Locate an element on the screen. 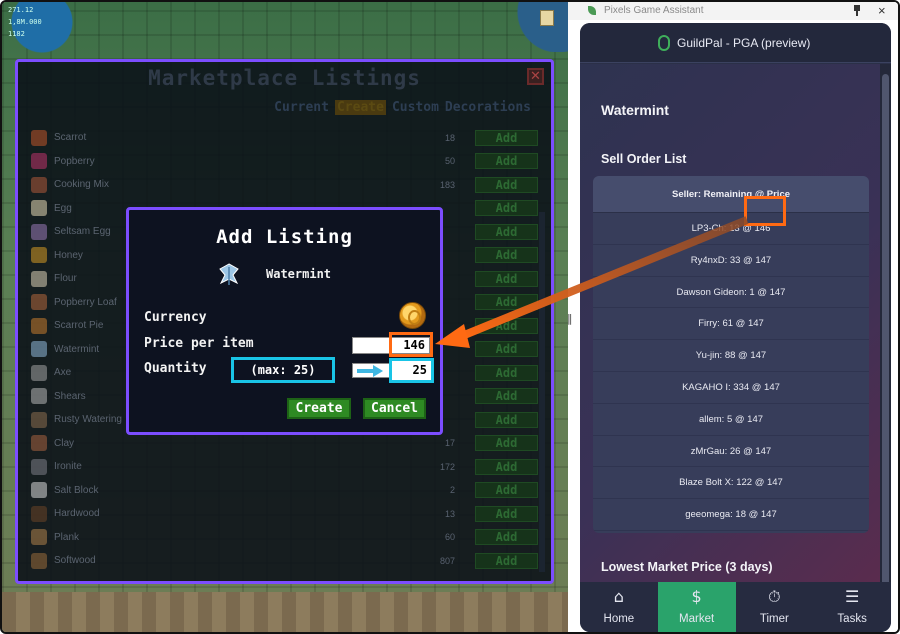 This screenshot has width=900, height=634. marketplace-scrollbar is located at coordinates (542, 392).